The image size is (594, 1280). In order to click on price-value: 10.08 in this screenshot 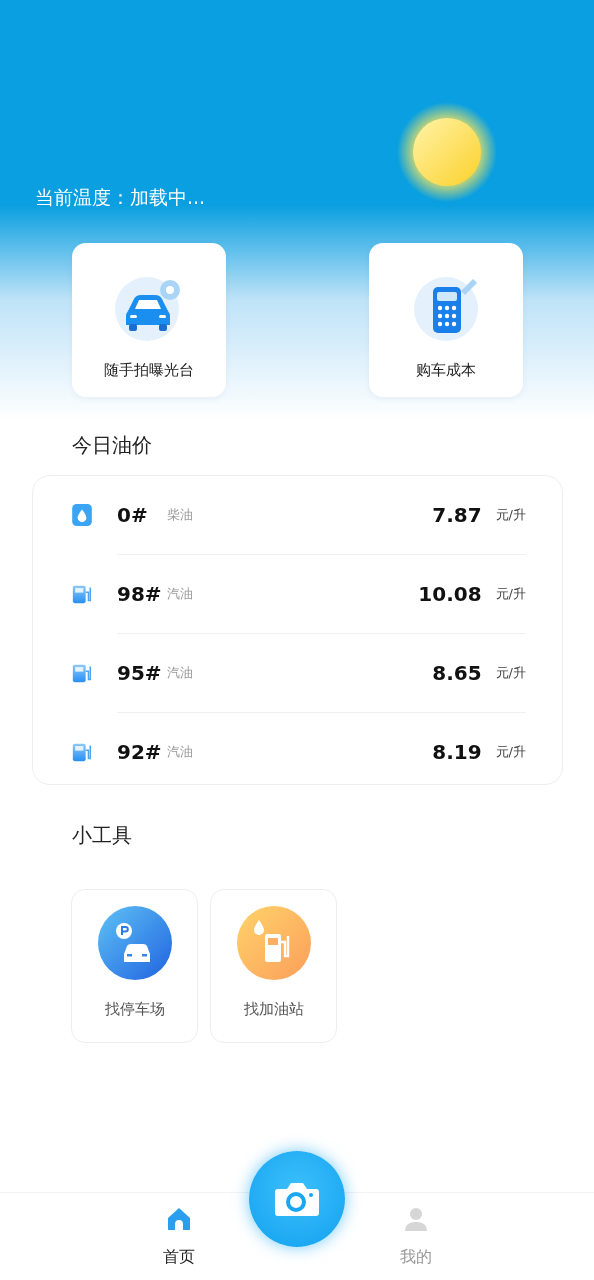, I will do `click(450, 594)`.